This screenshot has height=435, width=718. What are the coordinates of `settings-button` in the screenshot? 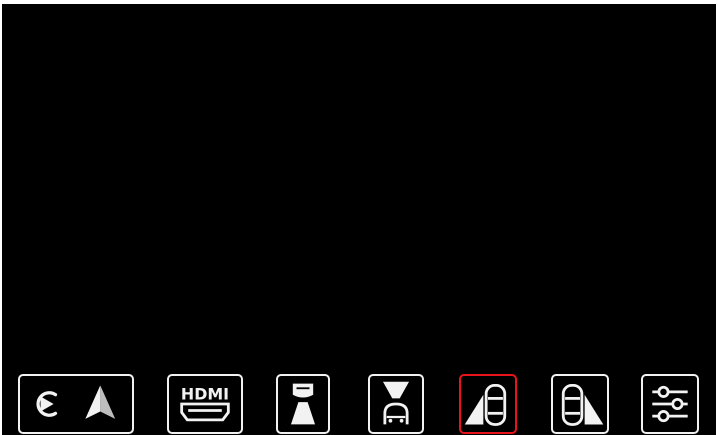 It's located at (670, 404).